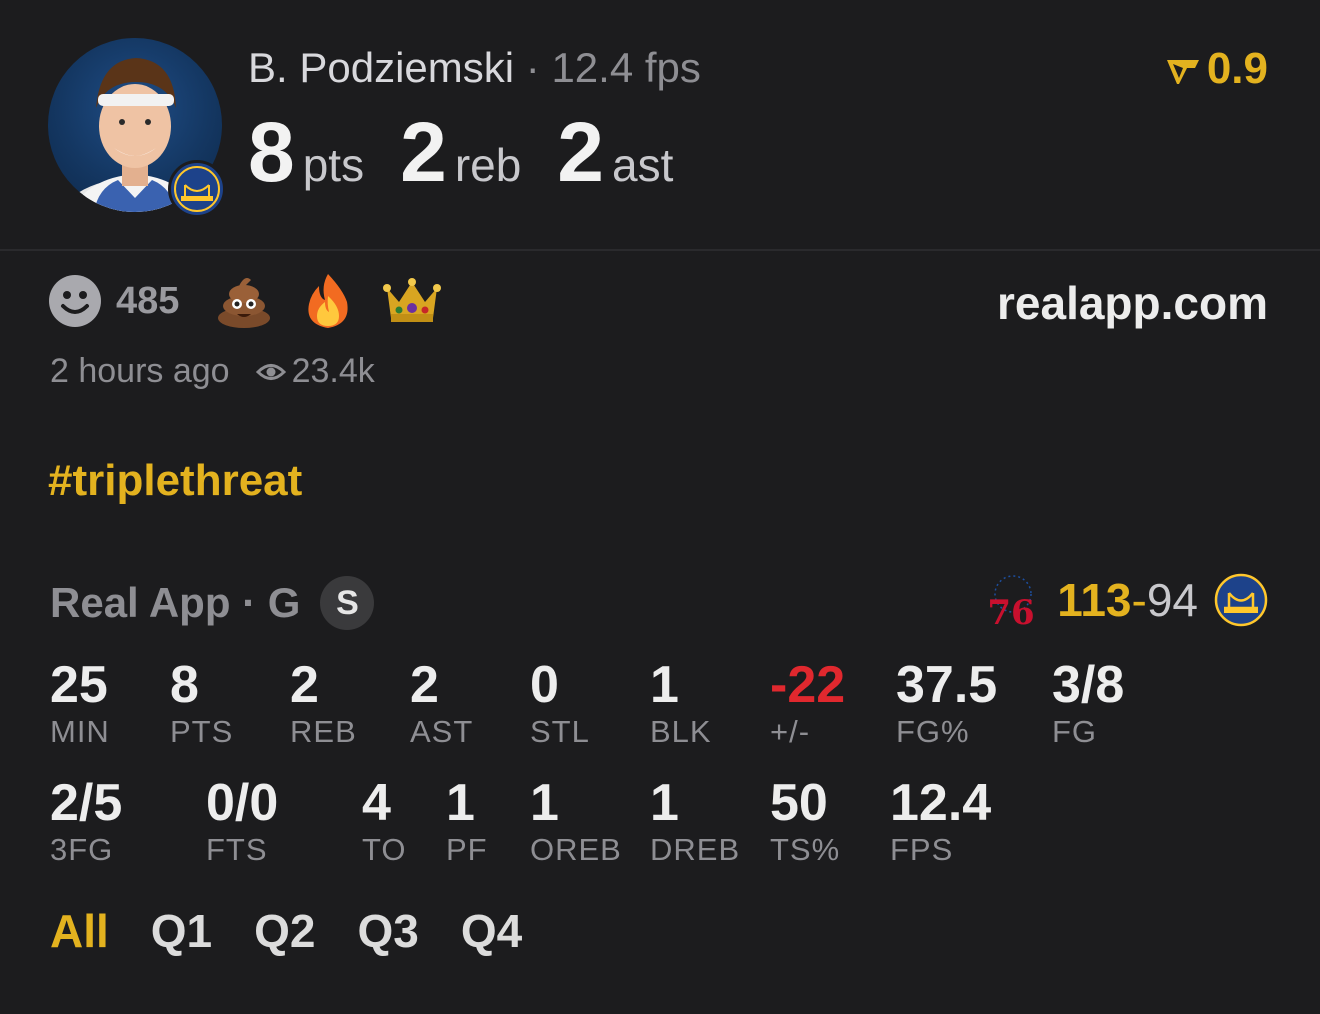 Image resolution: width=1320 pixels, height=1014 pixels. Describe the element at coordinates (681, 703) in the screenshot. I see `stat-blk: 1 BLK` at that location.